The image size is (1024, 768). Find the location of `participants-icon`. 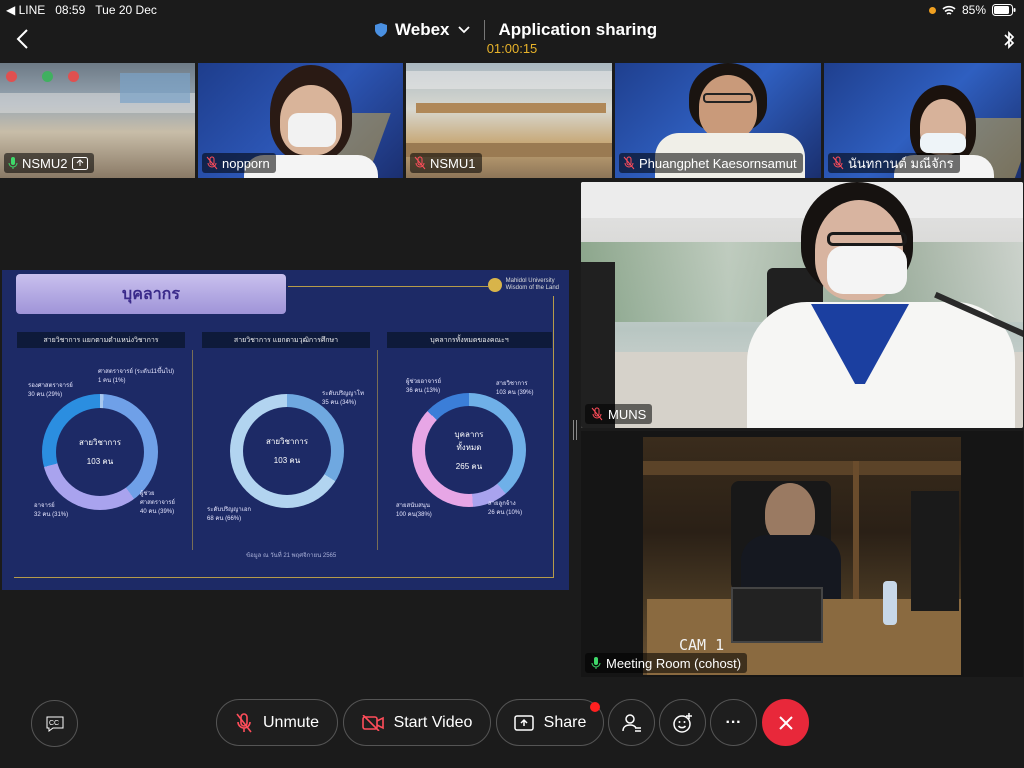

participants-icon is located at coordinates (631, 722).